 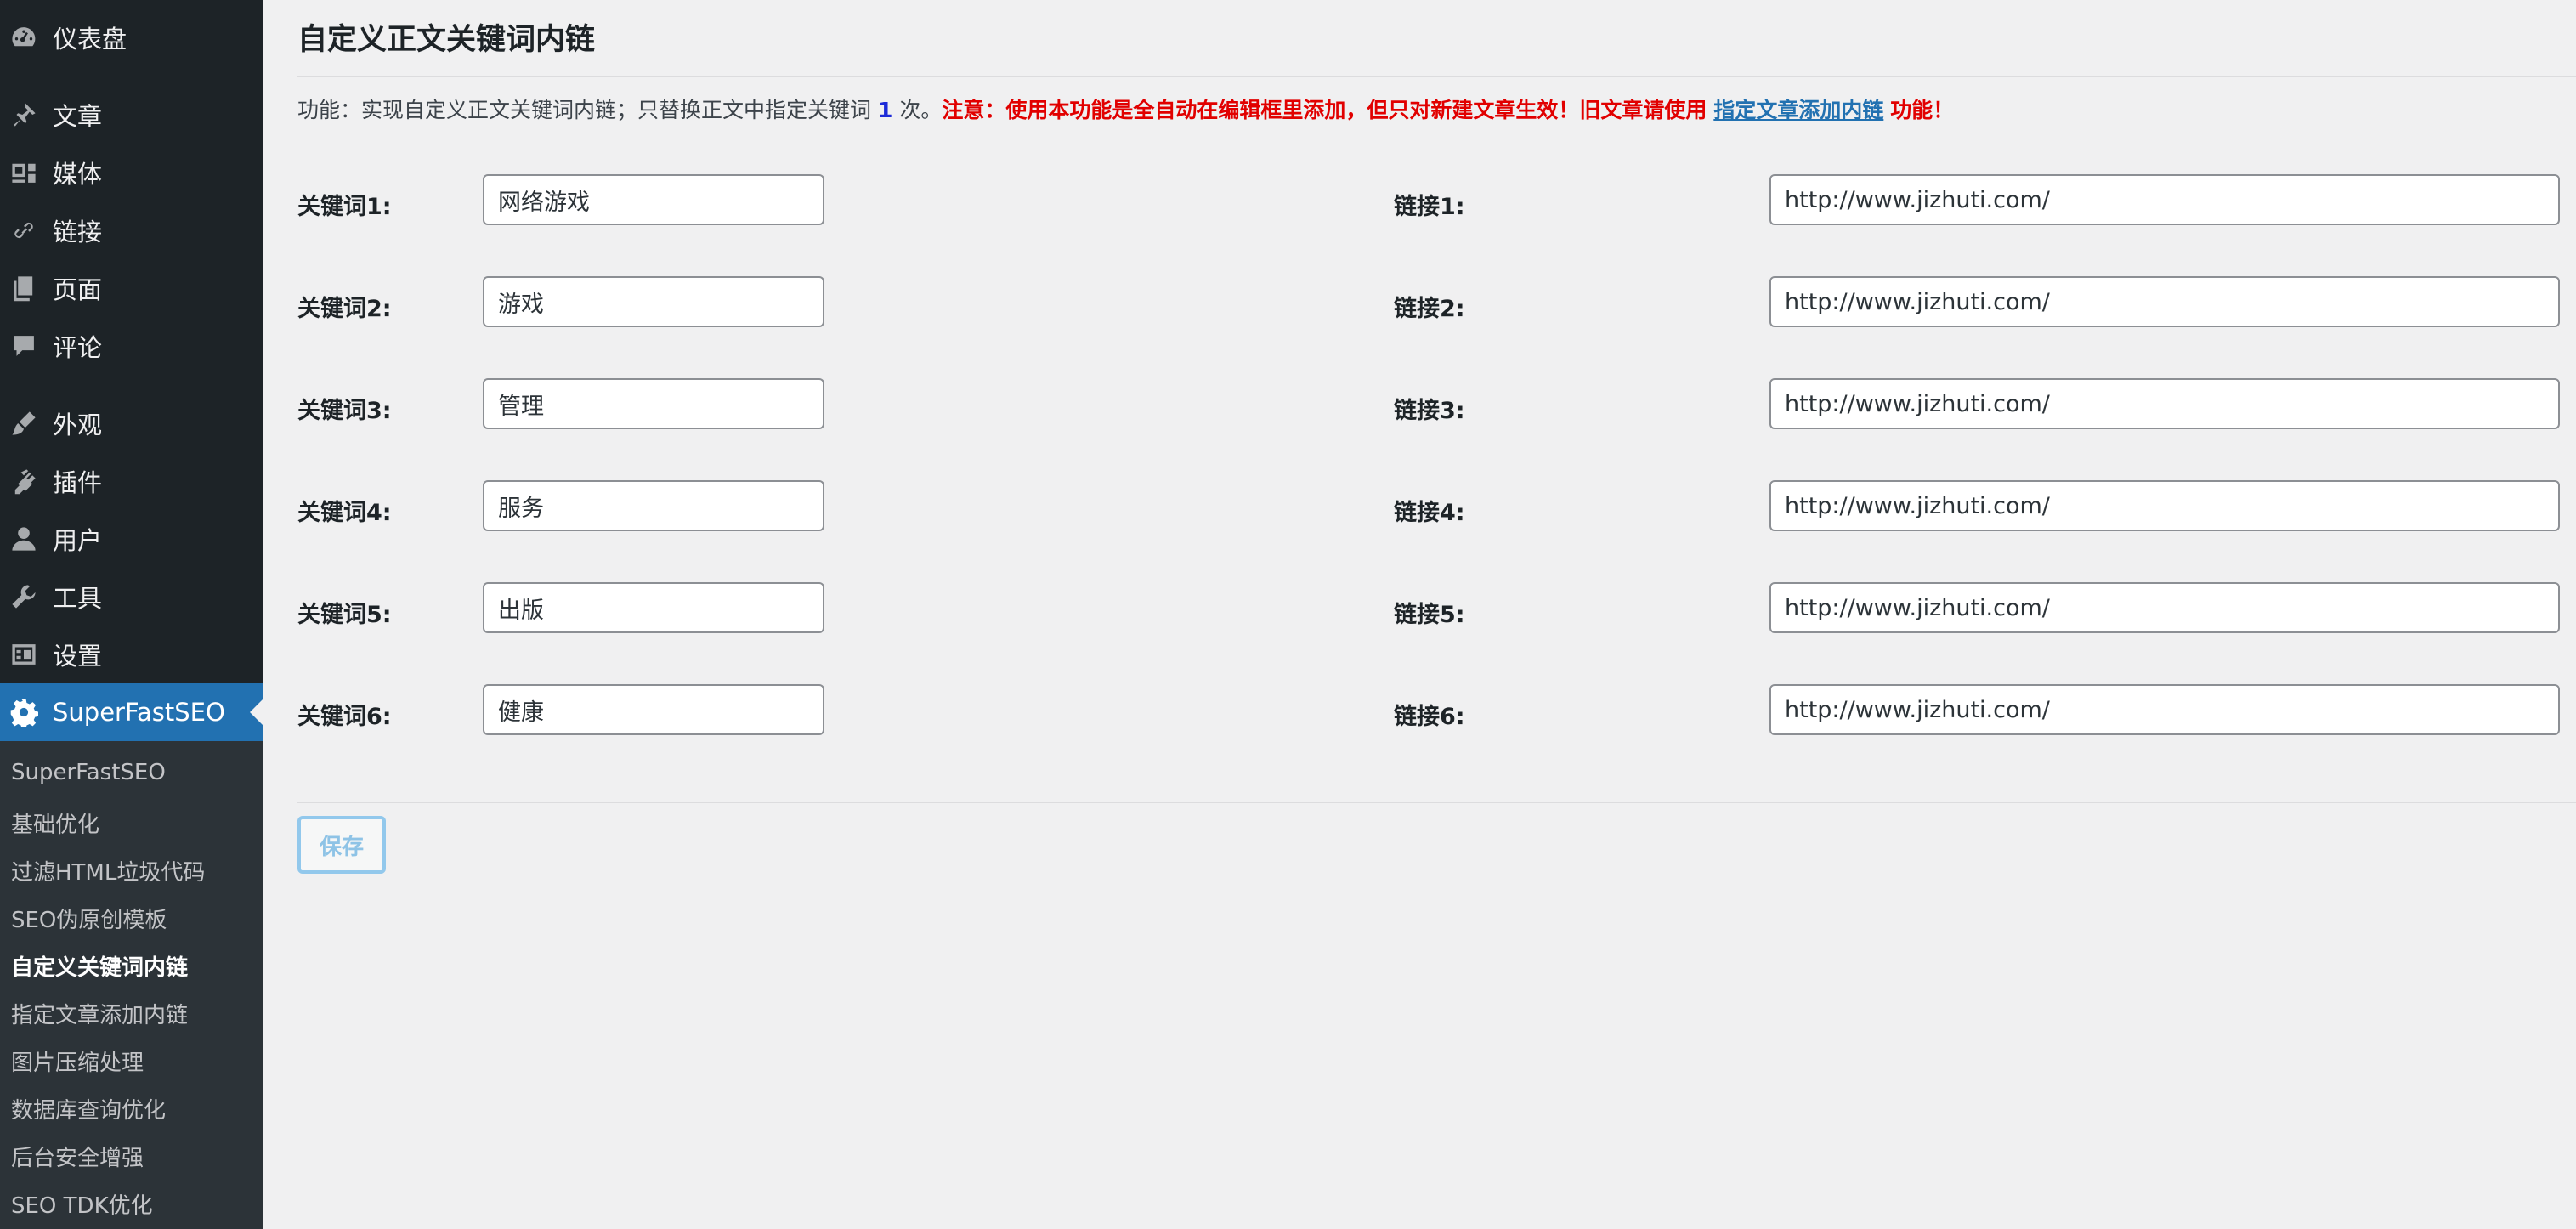 What do you see at coordinates (55, 823) in the screenshot?
I see `submenu-item-basic: 基础优化` at bounding box center [55, 823].